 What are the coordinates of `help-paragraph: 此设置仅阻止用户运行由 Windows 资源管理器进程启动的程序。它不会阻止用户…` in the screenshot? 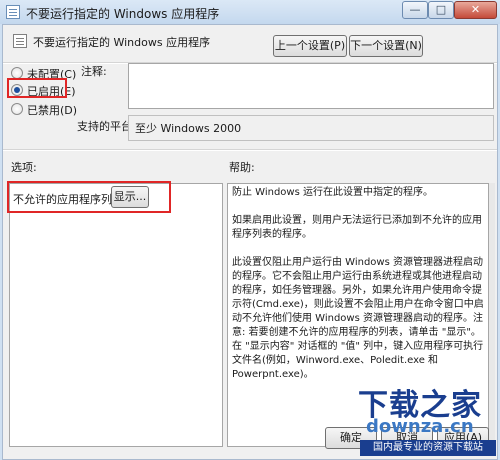 It's located at (358, 318).